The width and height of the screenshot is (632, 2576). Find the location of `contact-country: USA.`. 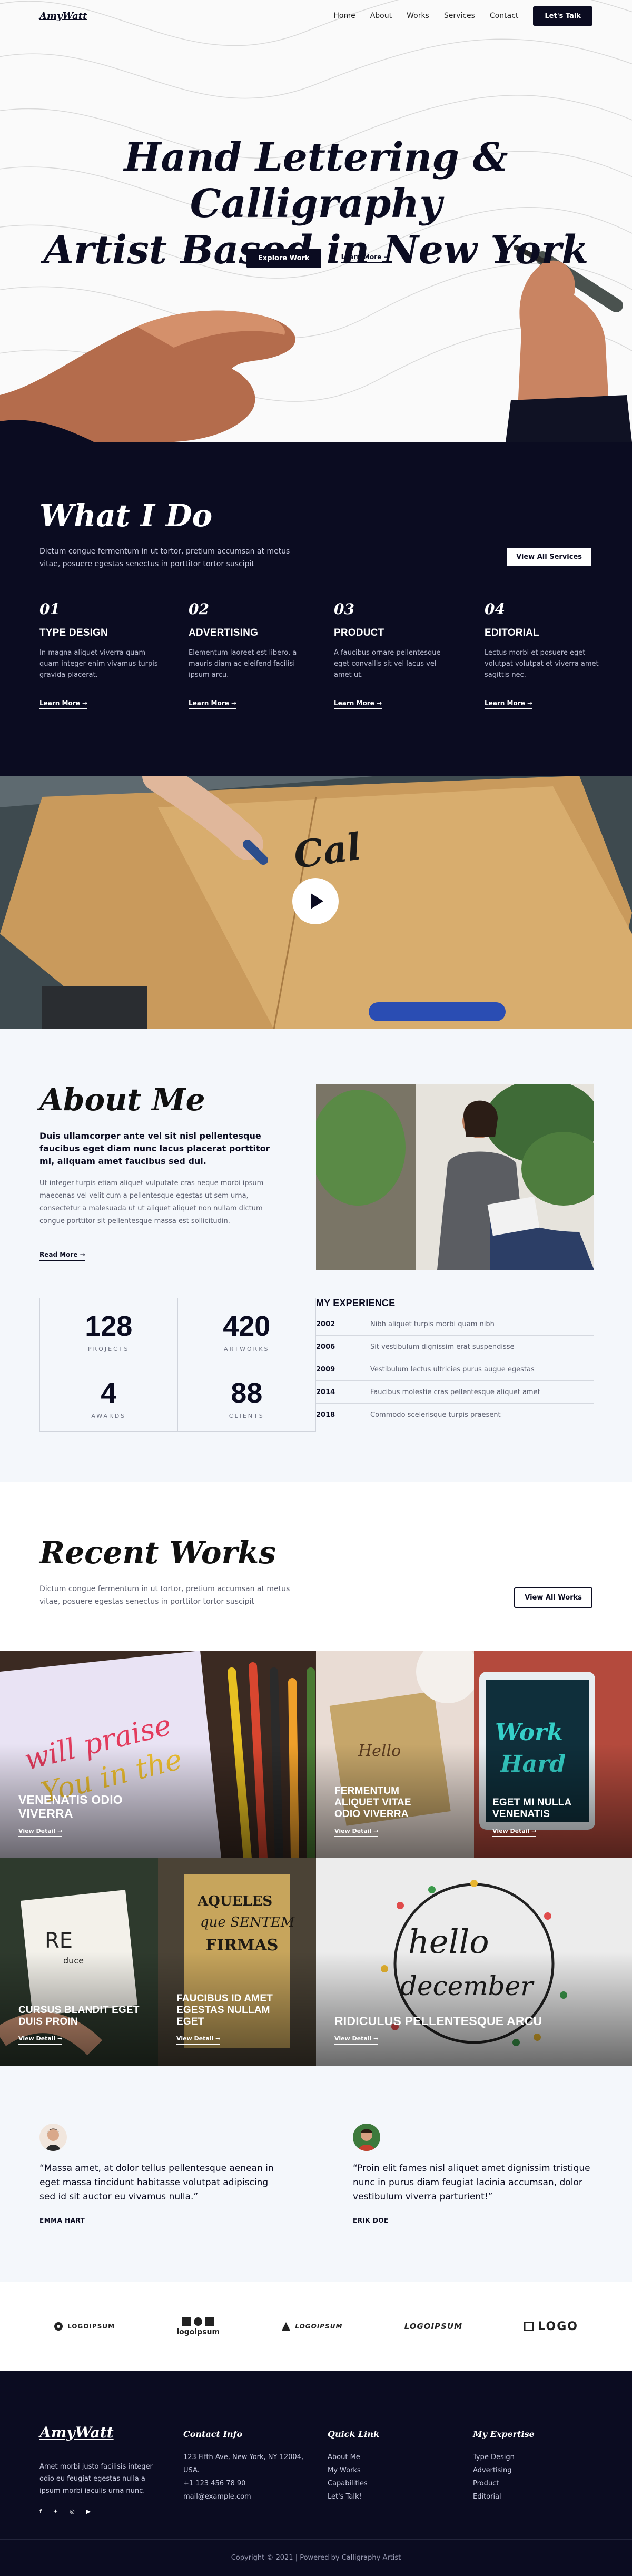

contact-country: USA. is located at coordinates (191, 2470).